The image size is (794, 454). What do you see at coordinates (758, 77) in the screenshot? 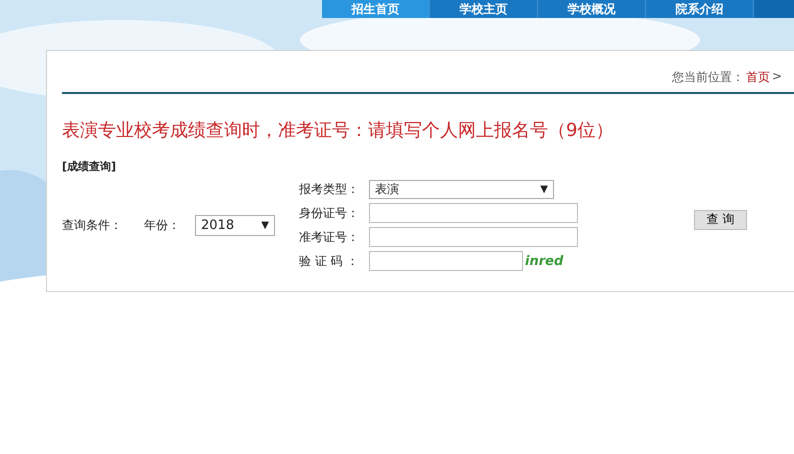
I see `home-link: 首页` at bounding box center [758, 77].